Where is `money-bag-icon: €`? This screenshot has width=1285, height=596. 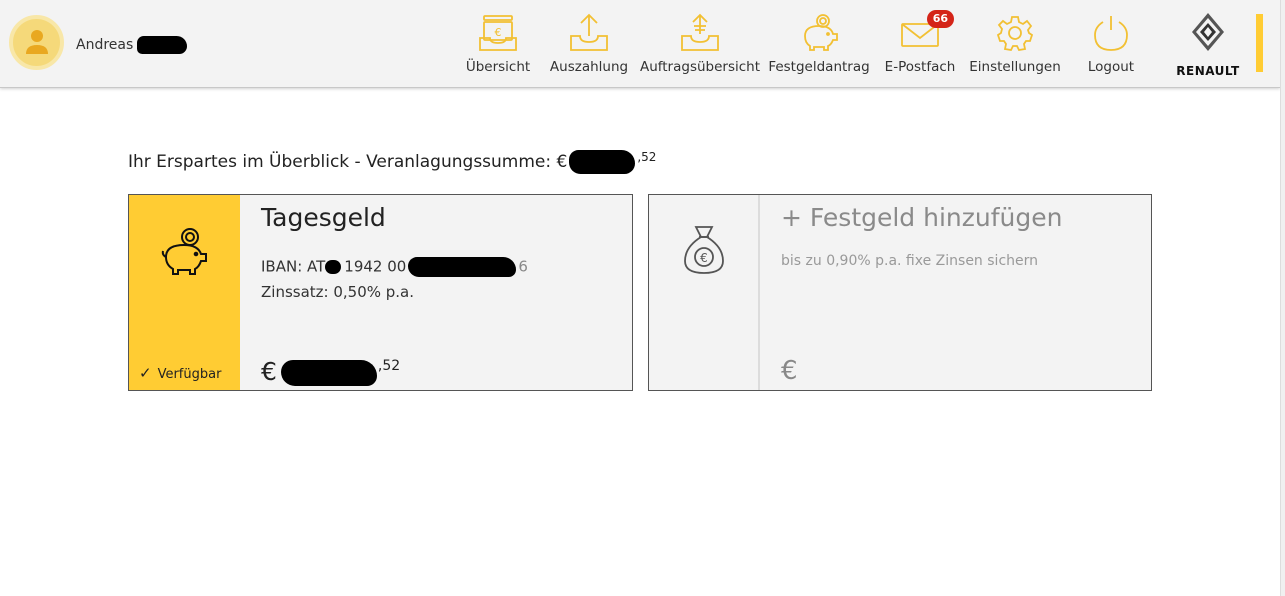
money-bag-icon: € is located at coordinates (704, 252).